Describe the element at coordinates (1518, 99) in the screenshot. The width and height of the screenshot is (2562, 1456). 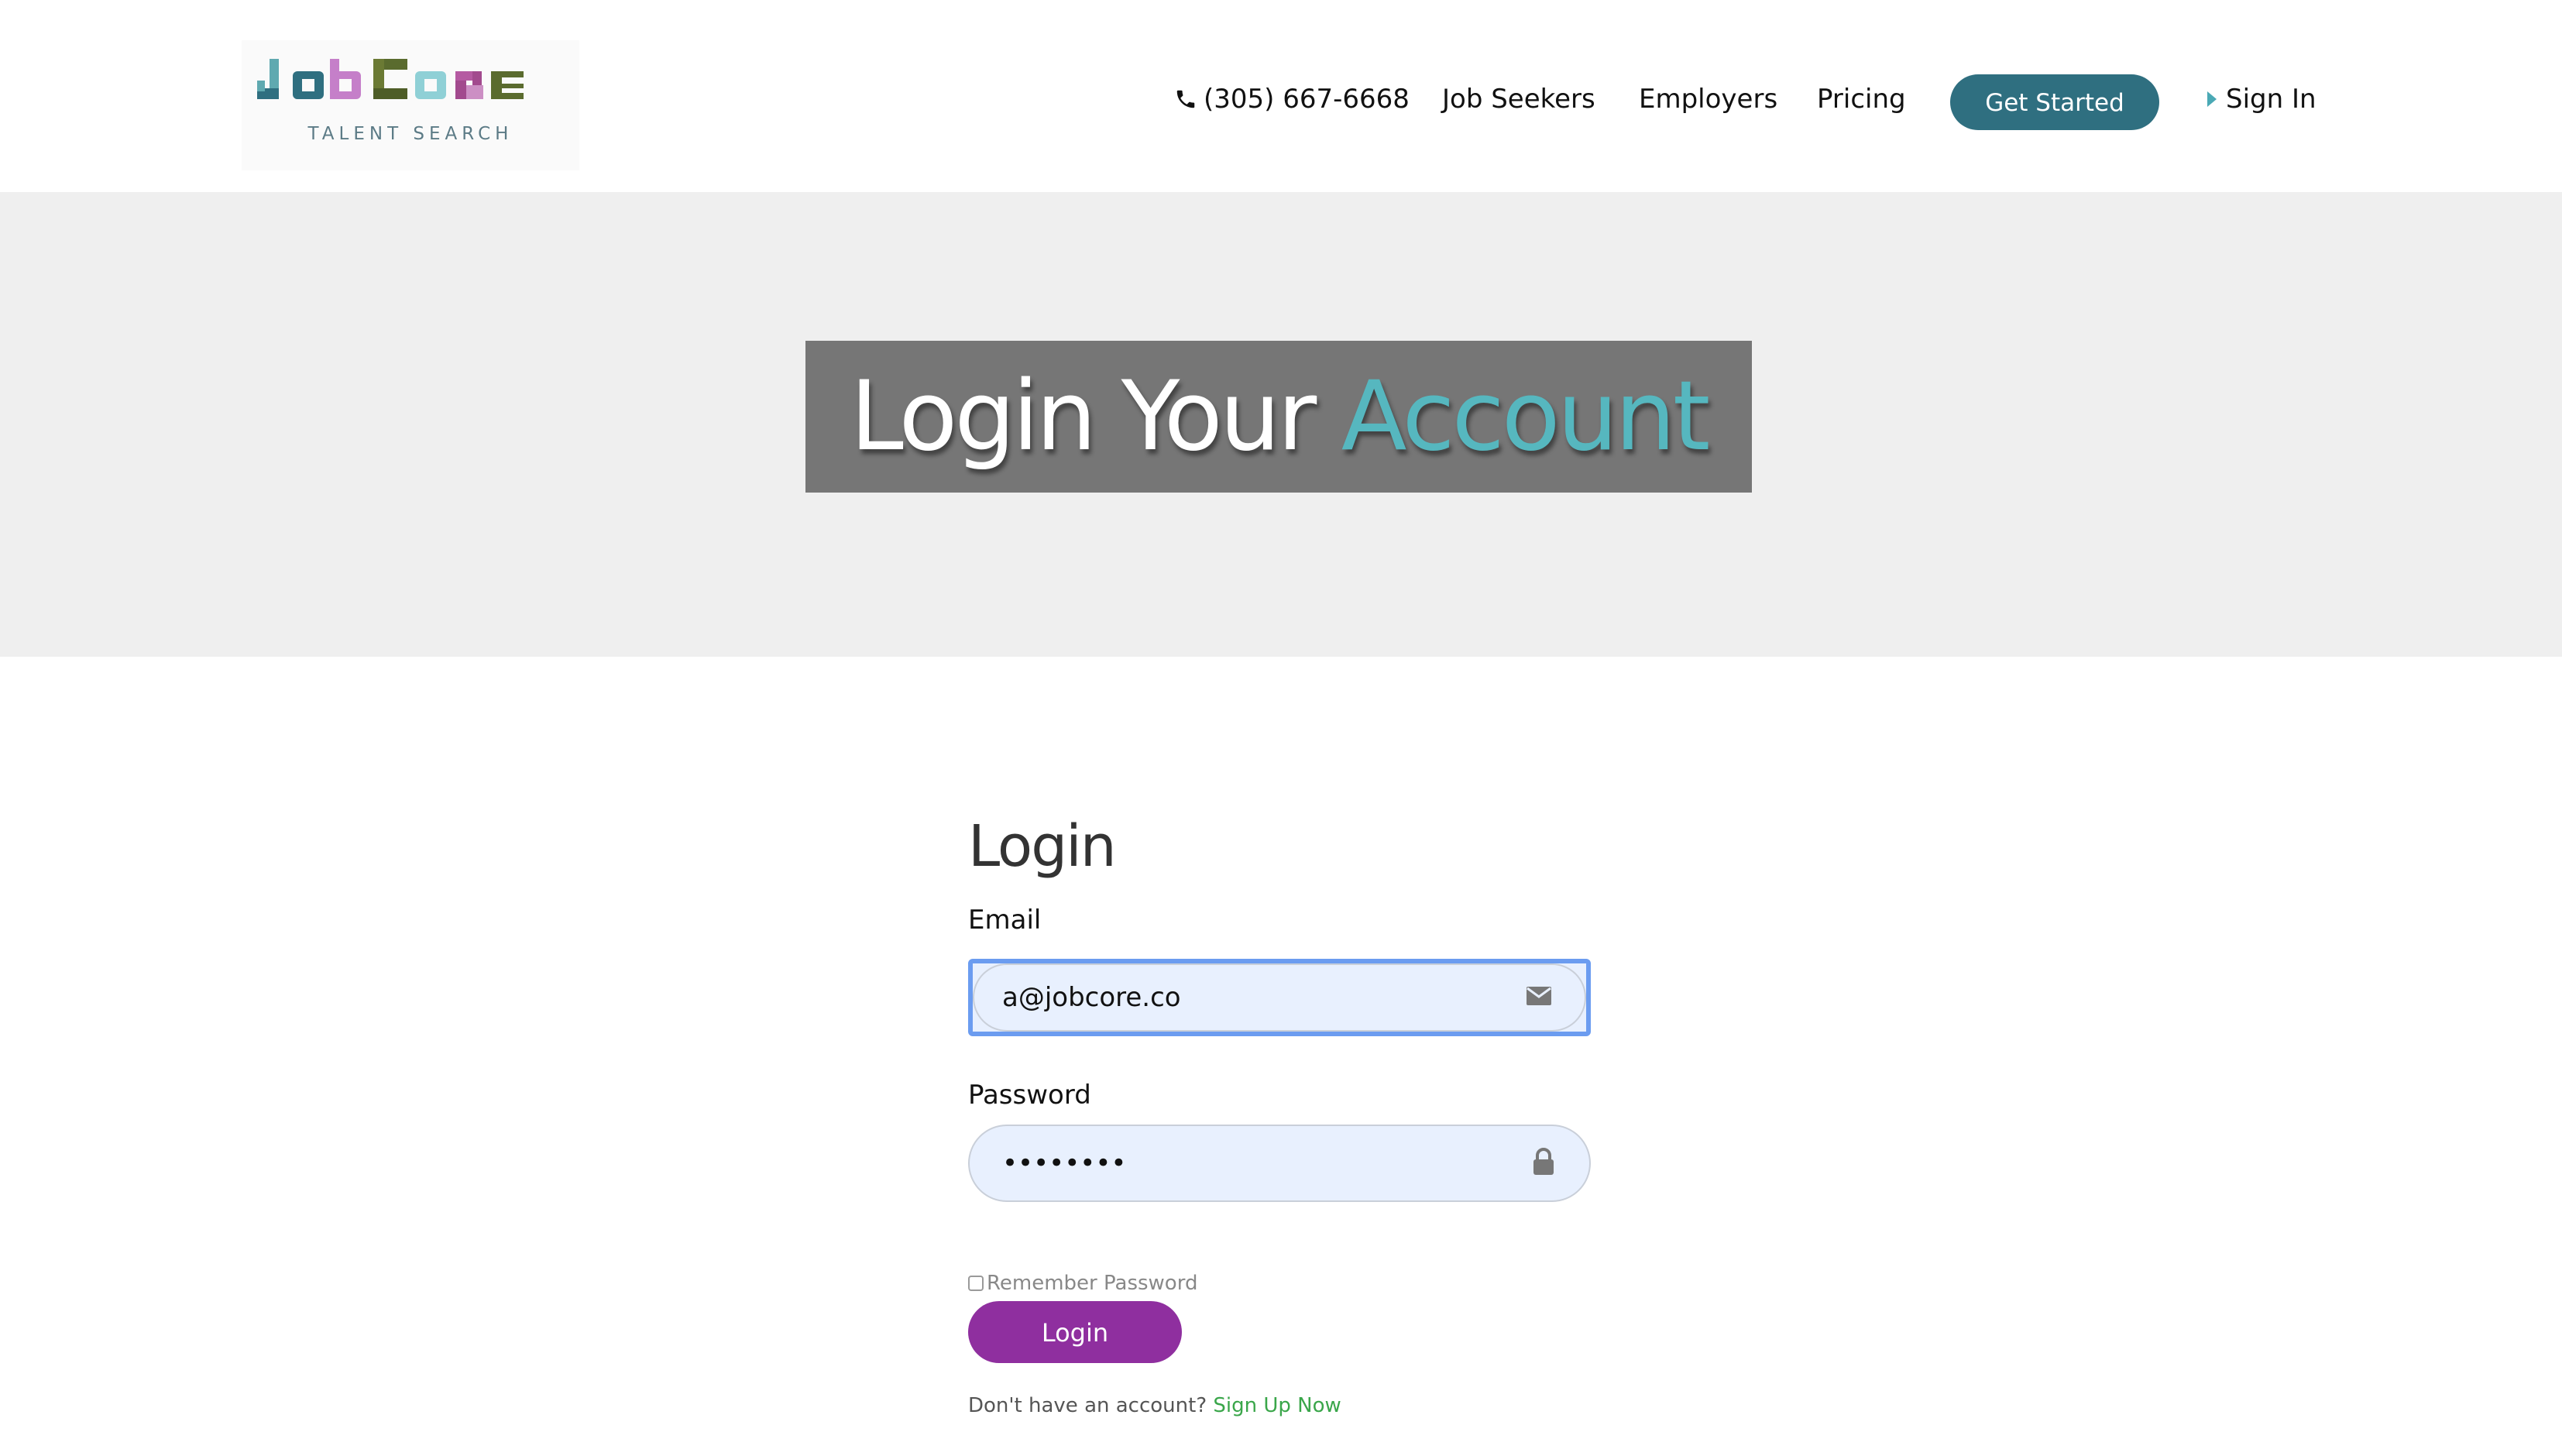
I see `nav-job-seekers: Job Seekers` at that location.